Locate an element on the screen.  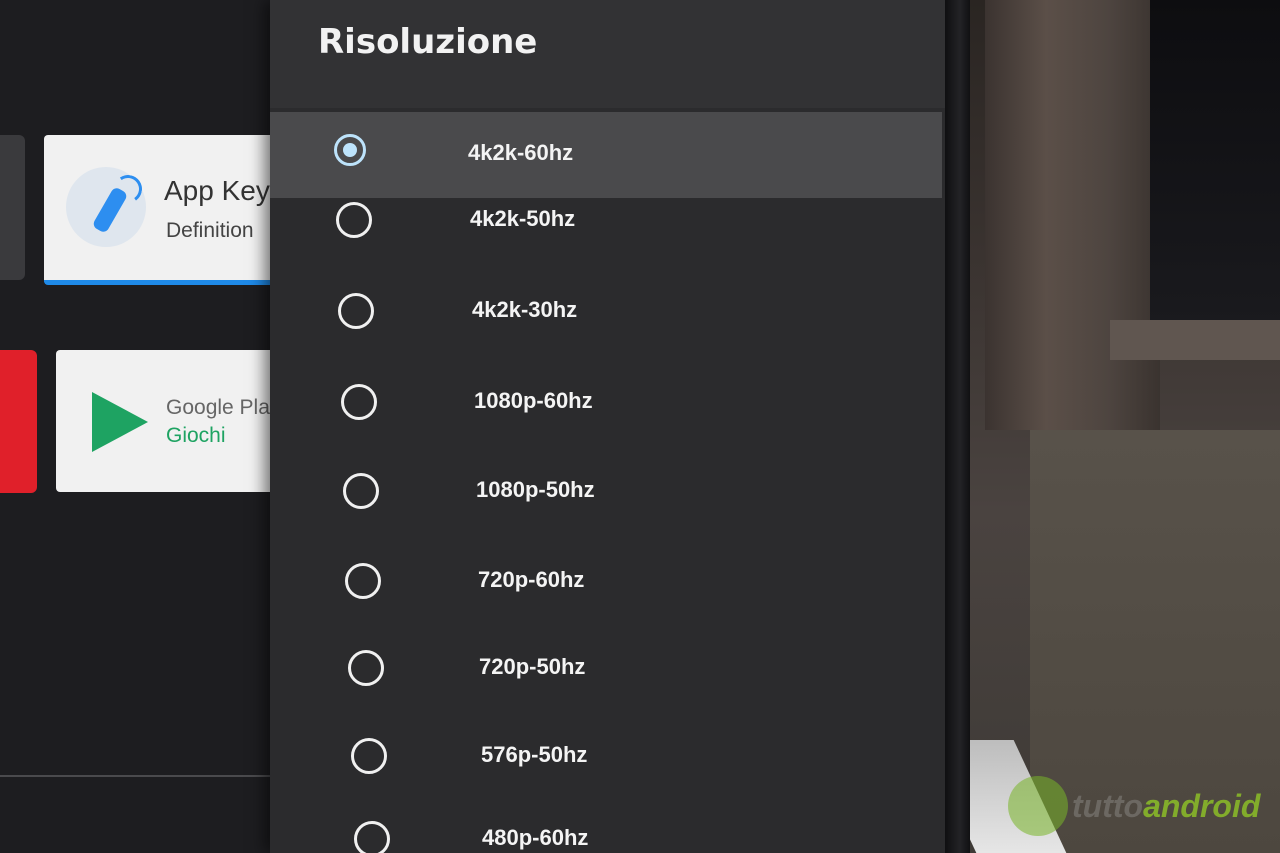
app-card-partial is located at coordinates (12, 207).